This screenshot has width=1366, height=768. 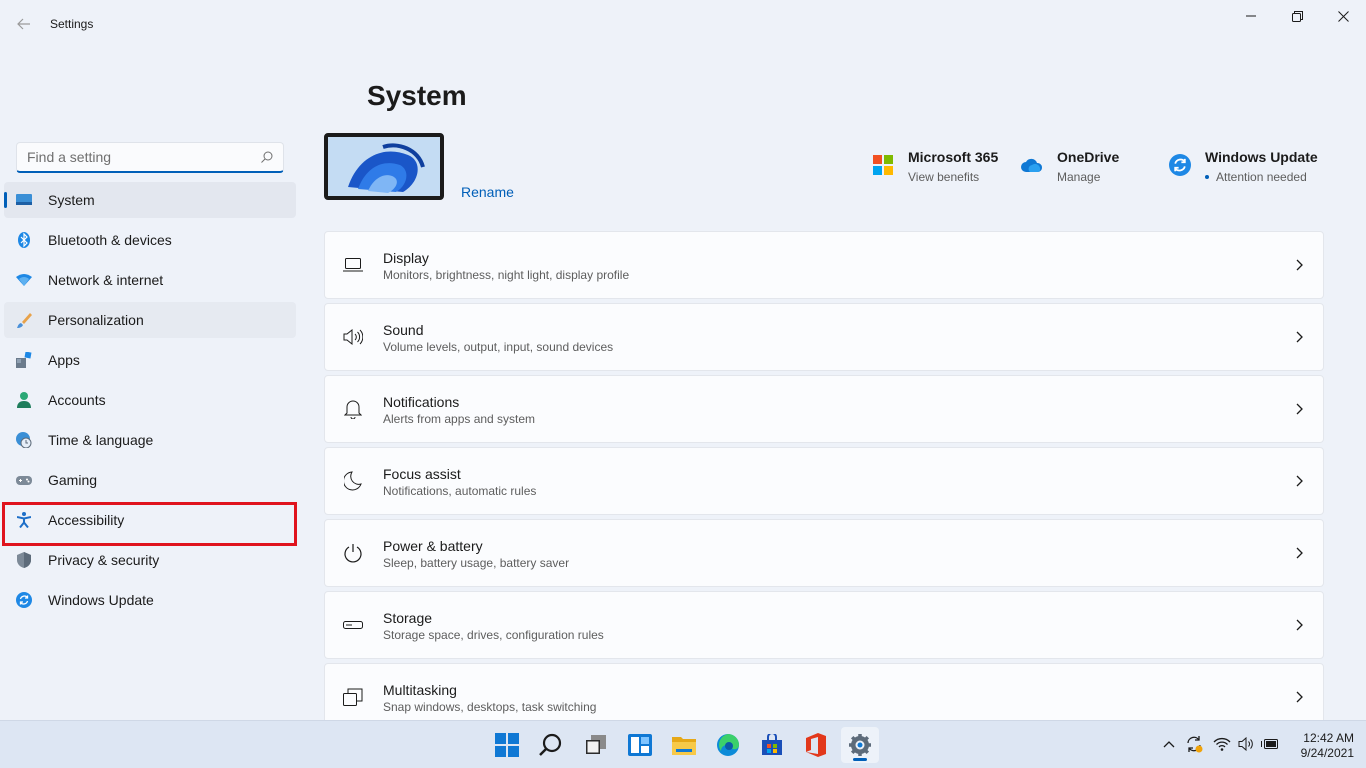 I want to click on store-icon, so click(x=772, y=744).